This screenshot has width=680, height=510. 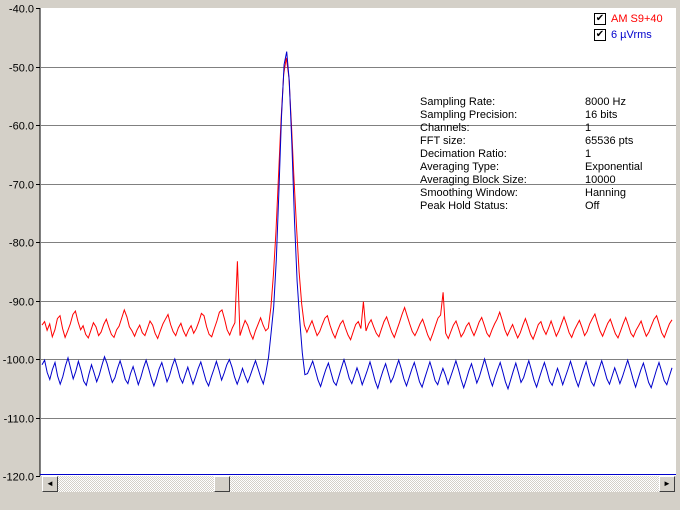 What do you see at coordinates (1, 191) in the screenshot?
I see `side-marker` at bounding box center [1, 191].